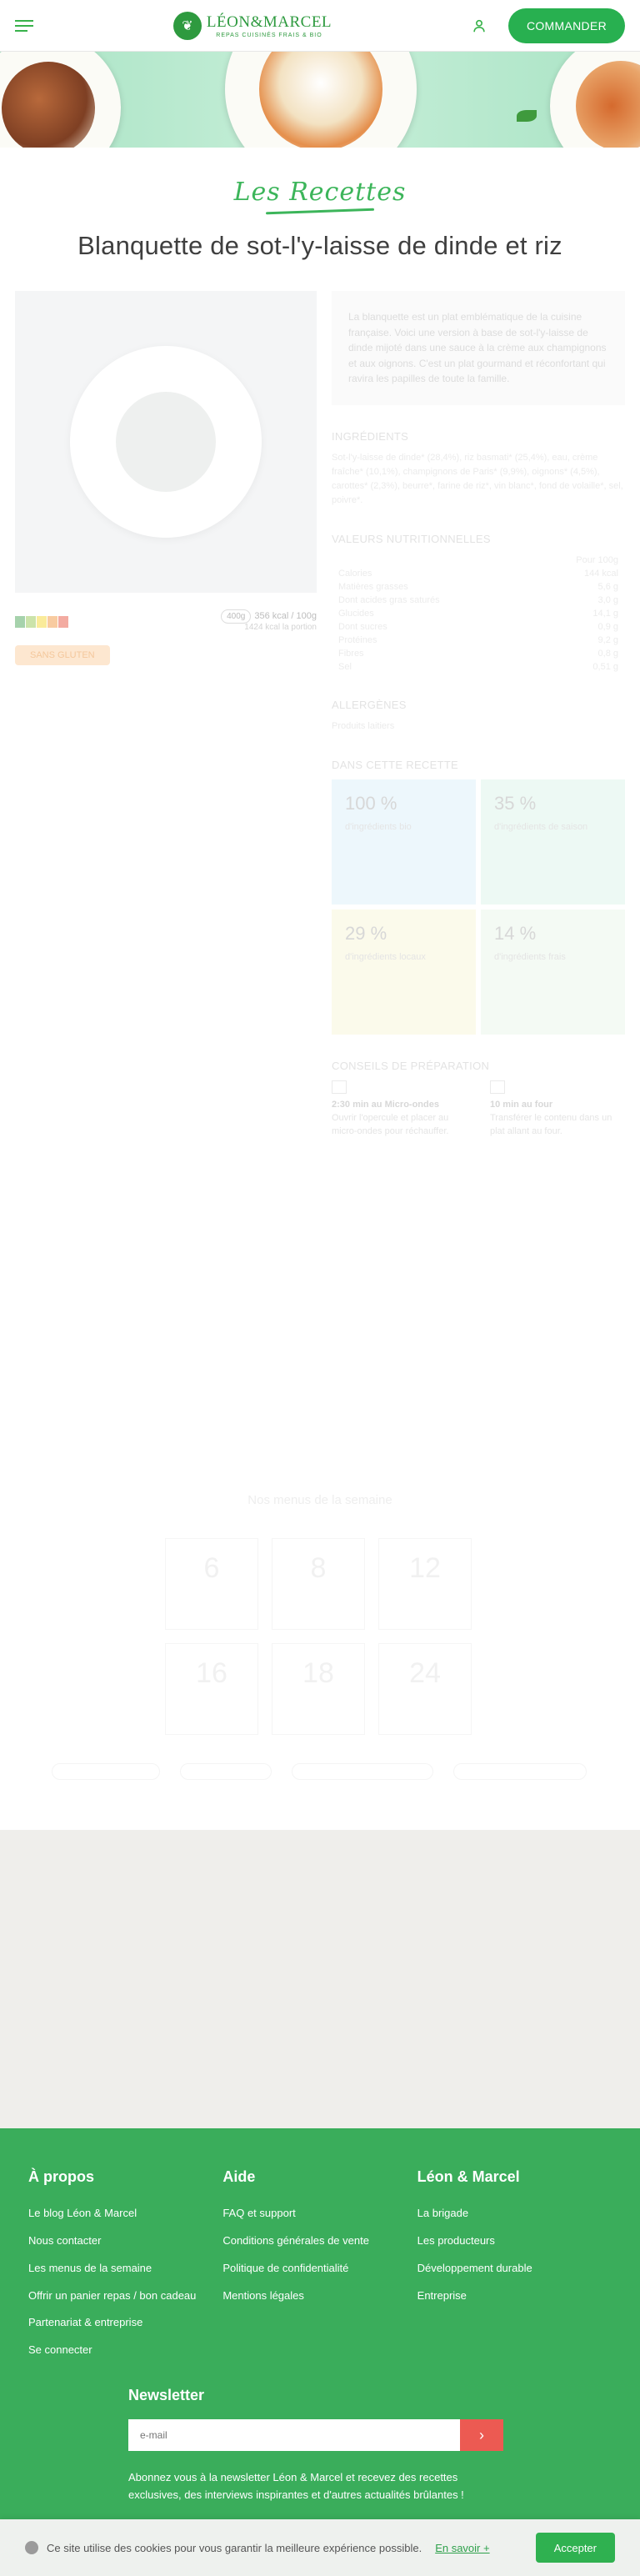 The width and height of the screenshot is (640, 2576). I want to click on footer-link-brigade: La brigade, so click(515, 2214).